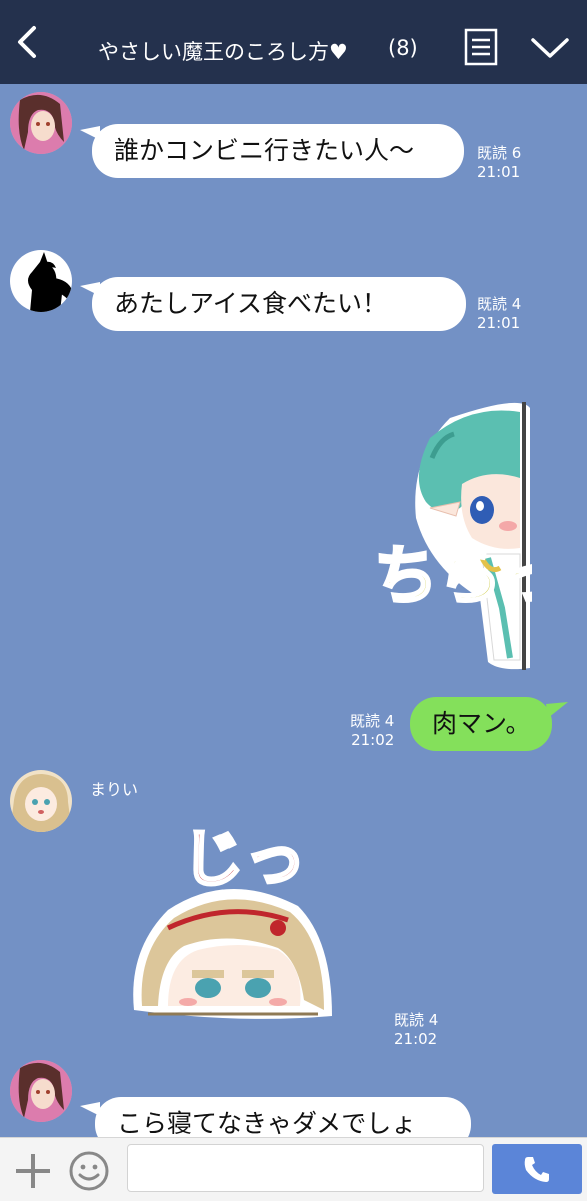 The width and height of the screenshot is (587, 1201). Describe the element at coordinates (550, 48) in the screenshot. I see `chevron-down-icon` at that location.